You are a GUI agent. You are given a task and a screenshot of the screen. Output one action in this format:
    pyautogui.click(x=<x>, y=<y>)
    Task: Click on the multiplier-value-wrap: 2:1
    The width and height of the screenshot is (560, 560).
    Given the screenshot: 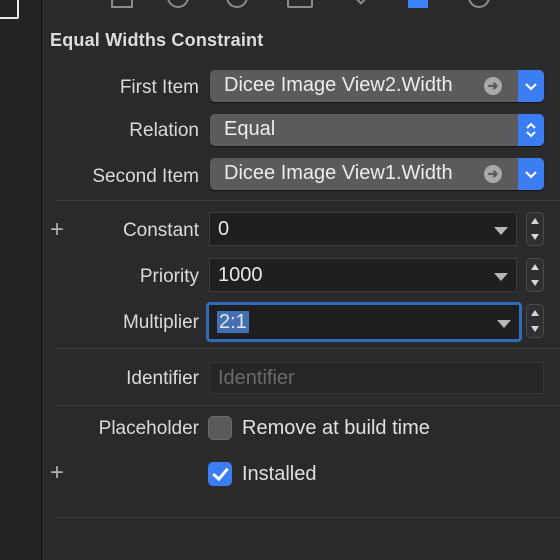 What is the action you would take?
    pyautogui.click(x=233, y=322)
    